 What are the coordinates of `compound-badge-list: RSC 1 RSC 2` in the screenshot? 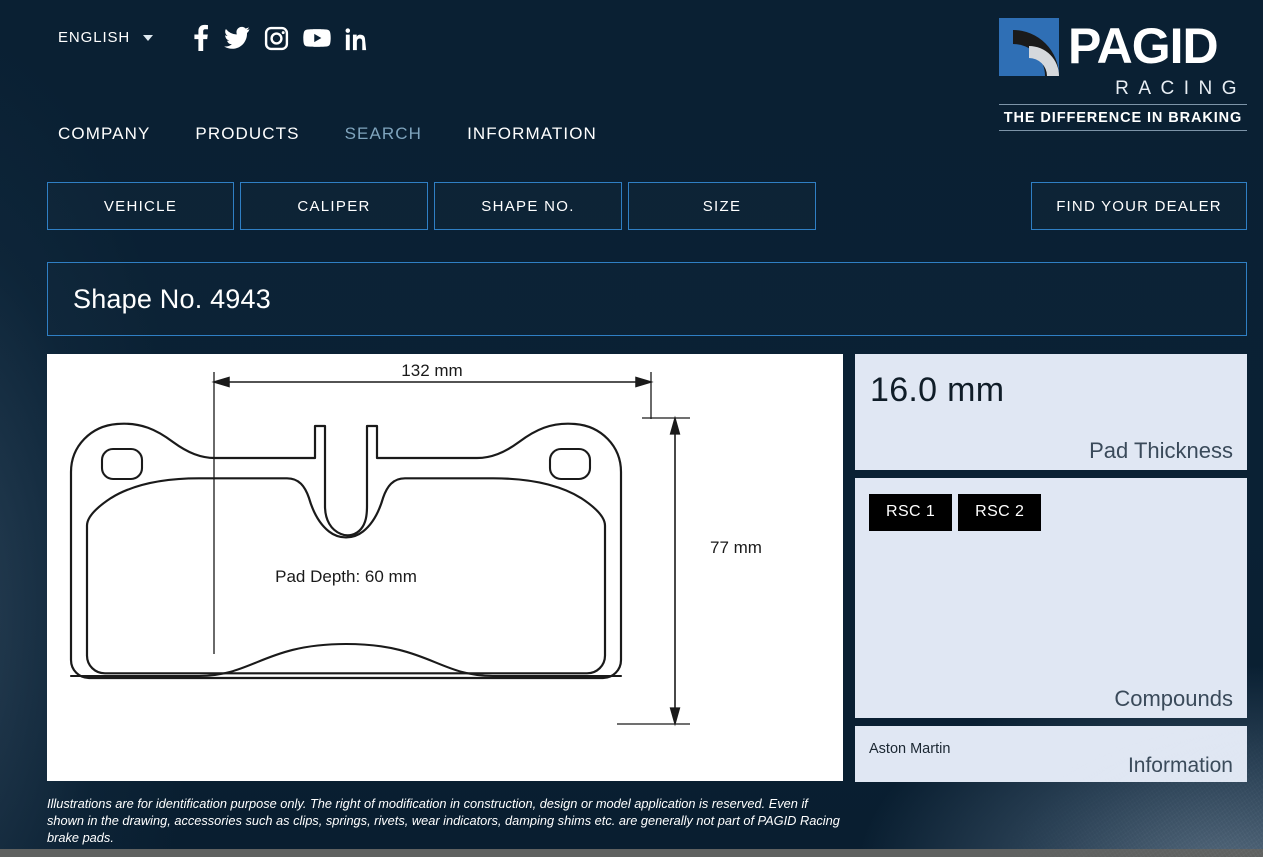 It's located at (955, 512).